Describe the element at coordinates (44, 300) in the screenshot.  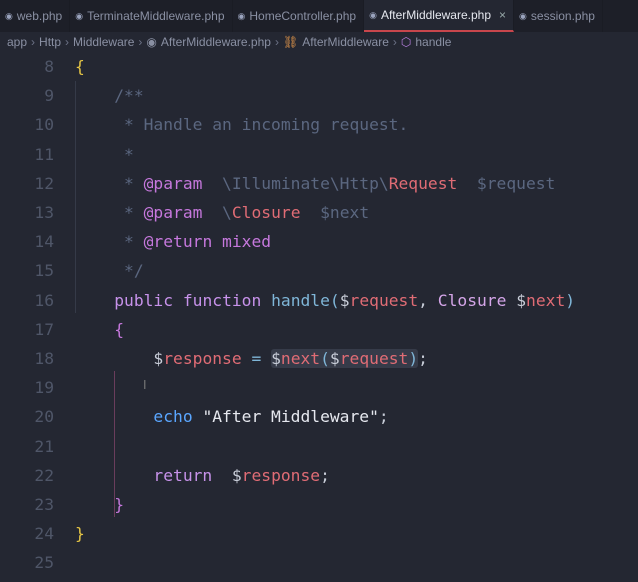
I see `line-number: 16` at that location.